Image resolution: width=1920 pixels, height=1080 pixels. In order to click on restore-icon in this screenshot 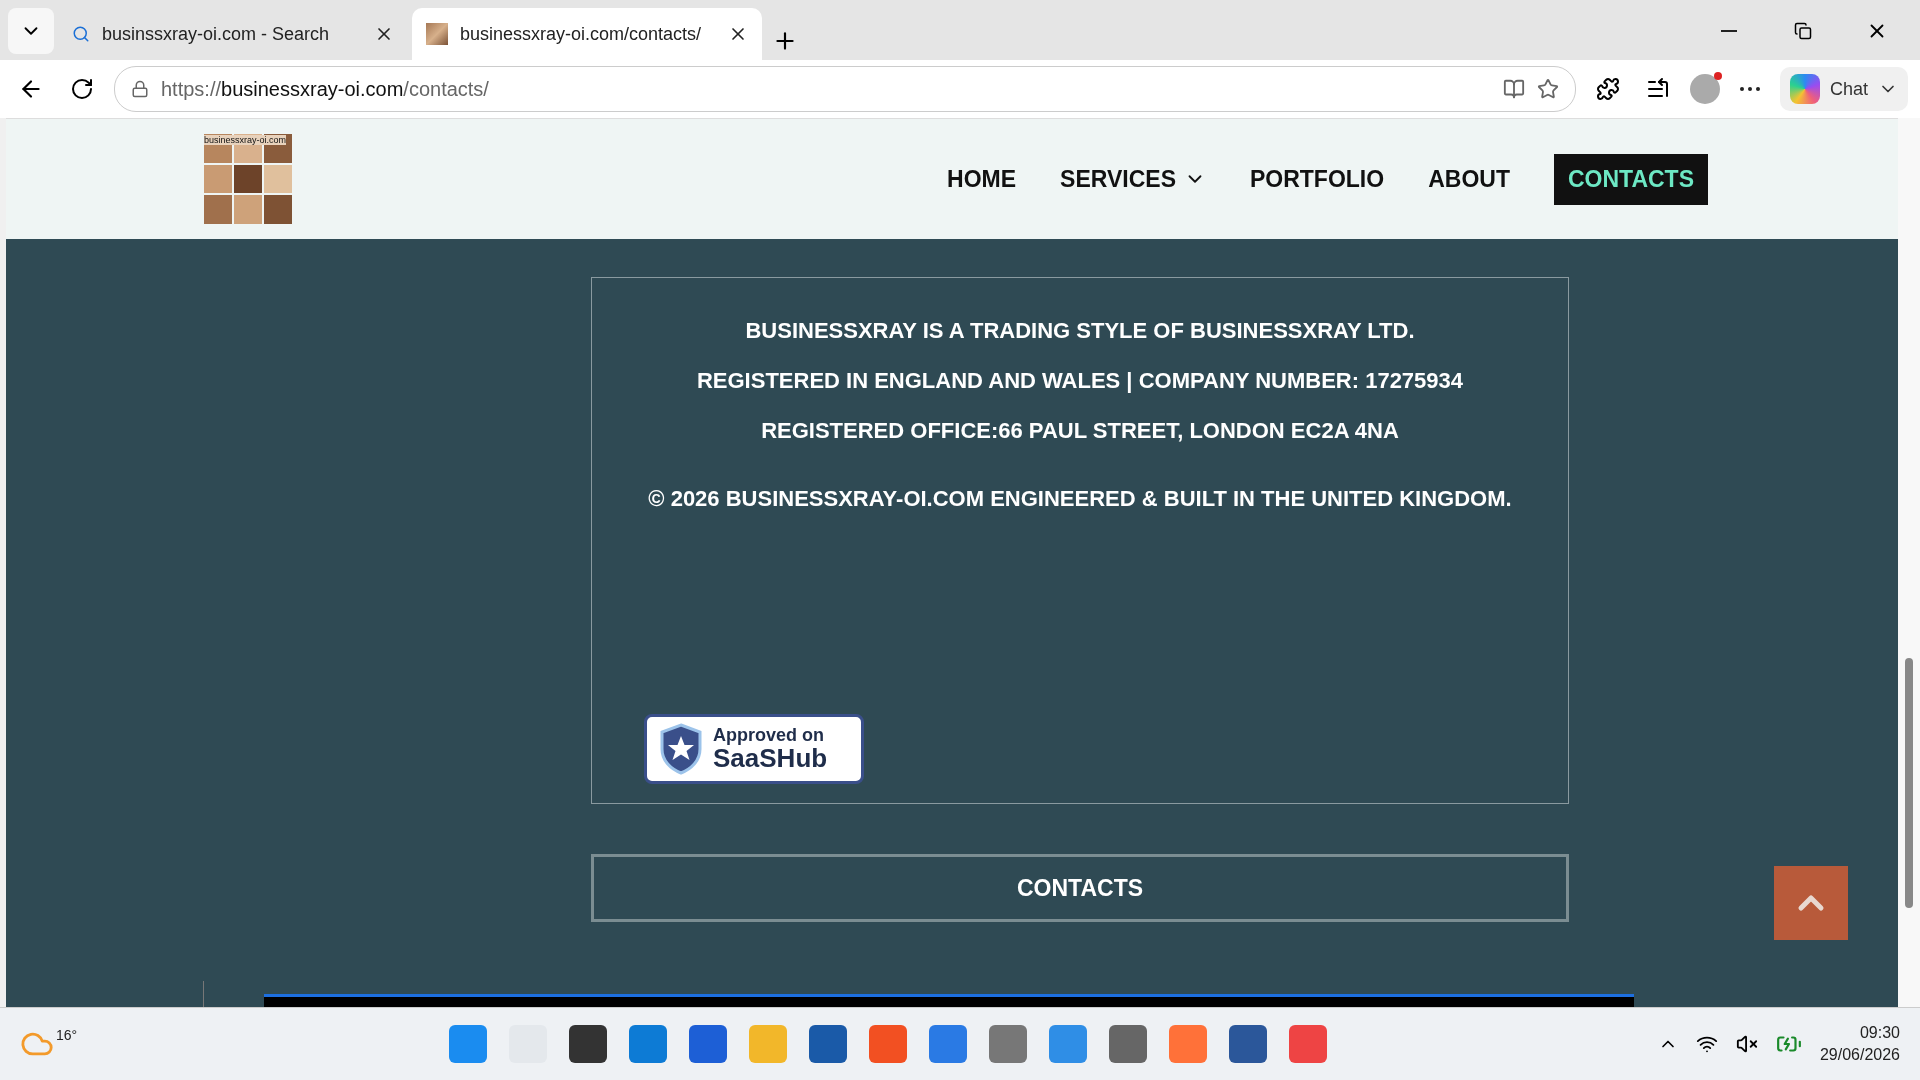, I will do `click(1803, 31)`.